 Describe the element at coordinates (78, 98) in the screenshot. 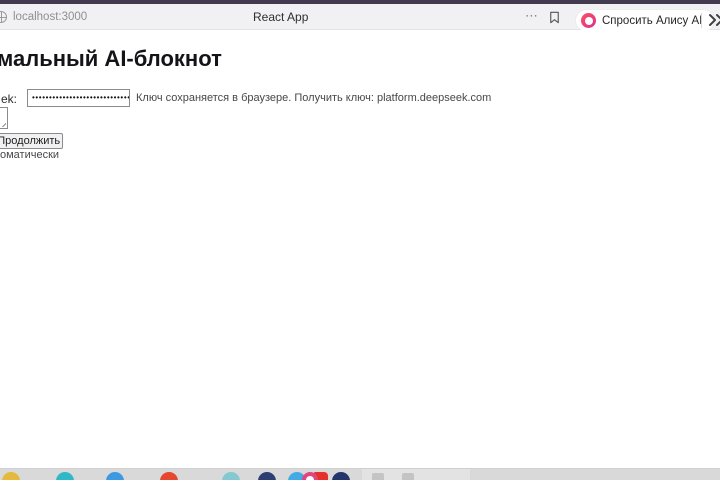

I see `api-key-input: ••••••••••••••••••••••••••••••` at that location.